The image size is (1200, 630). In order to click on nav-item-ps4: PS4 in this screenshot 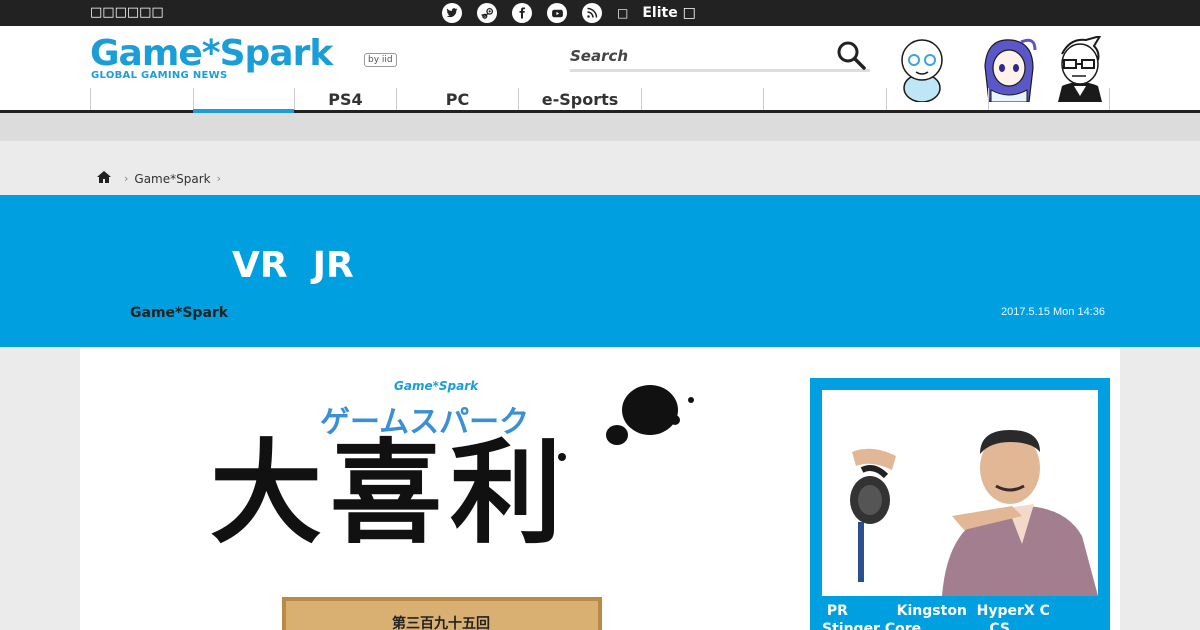, I will do `click(345, 99)`.